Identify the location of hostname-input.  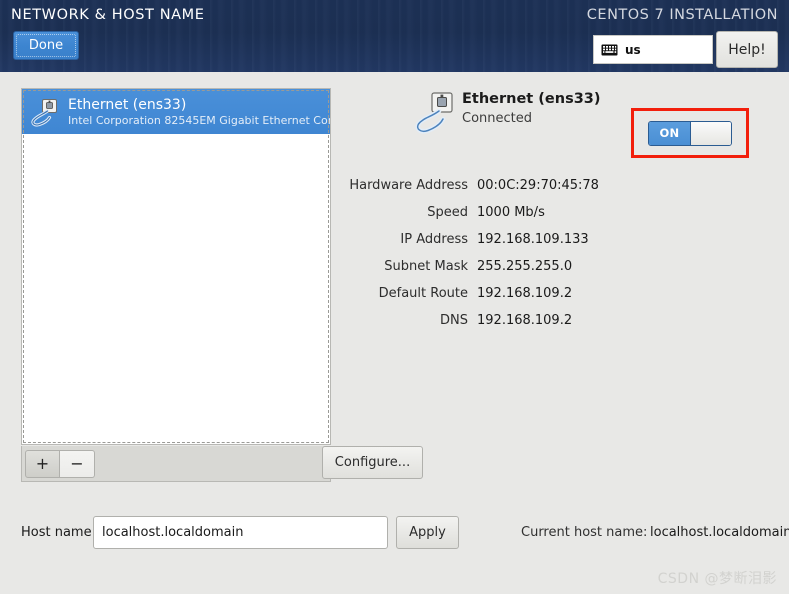
(240, 532).